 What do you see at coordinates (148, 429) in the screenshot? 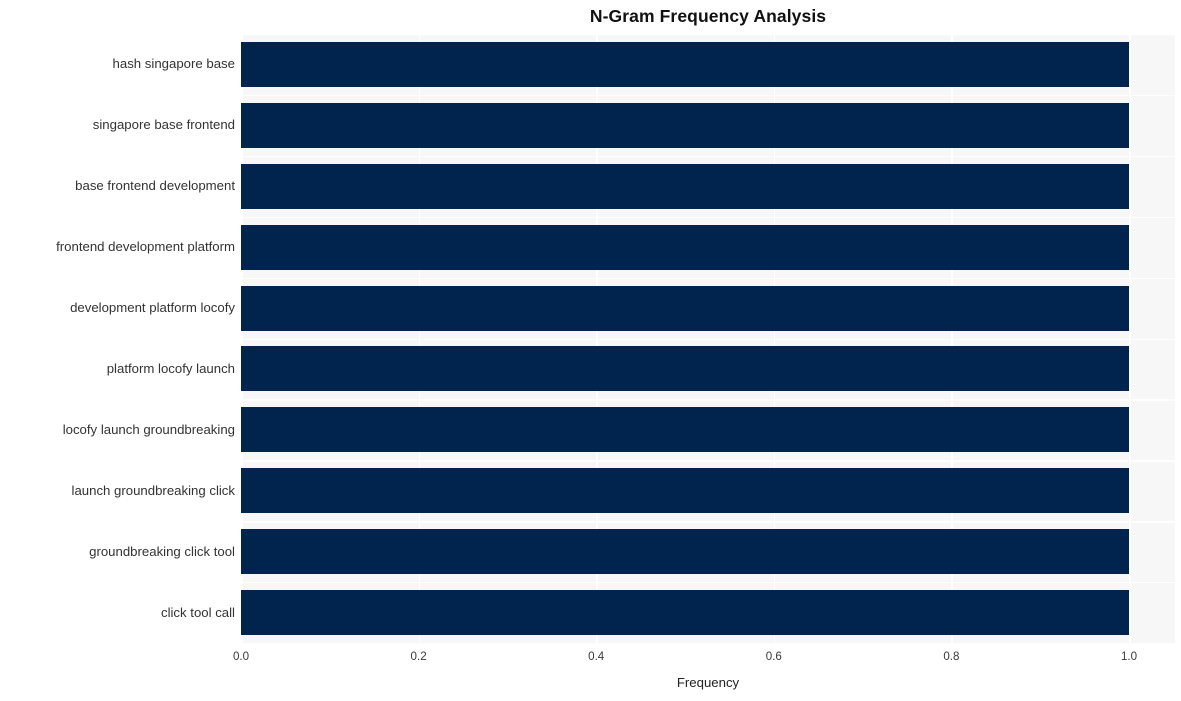
I see `y-axis-tick-label: locofy launch groundbreaking` at bounding box center [148, 429].